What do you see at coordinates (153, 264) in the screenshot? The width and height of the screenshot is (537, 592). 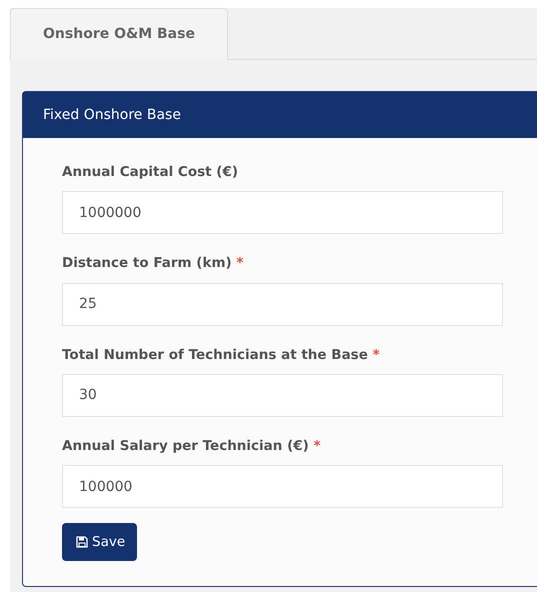 I see `field-label: Distance to Farm (km) *` at bounding box center [153, 264].